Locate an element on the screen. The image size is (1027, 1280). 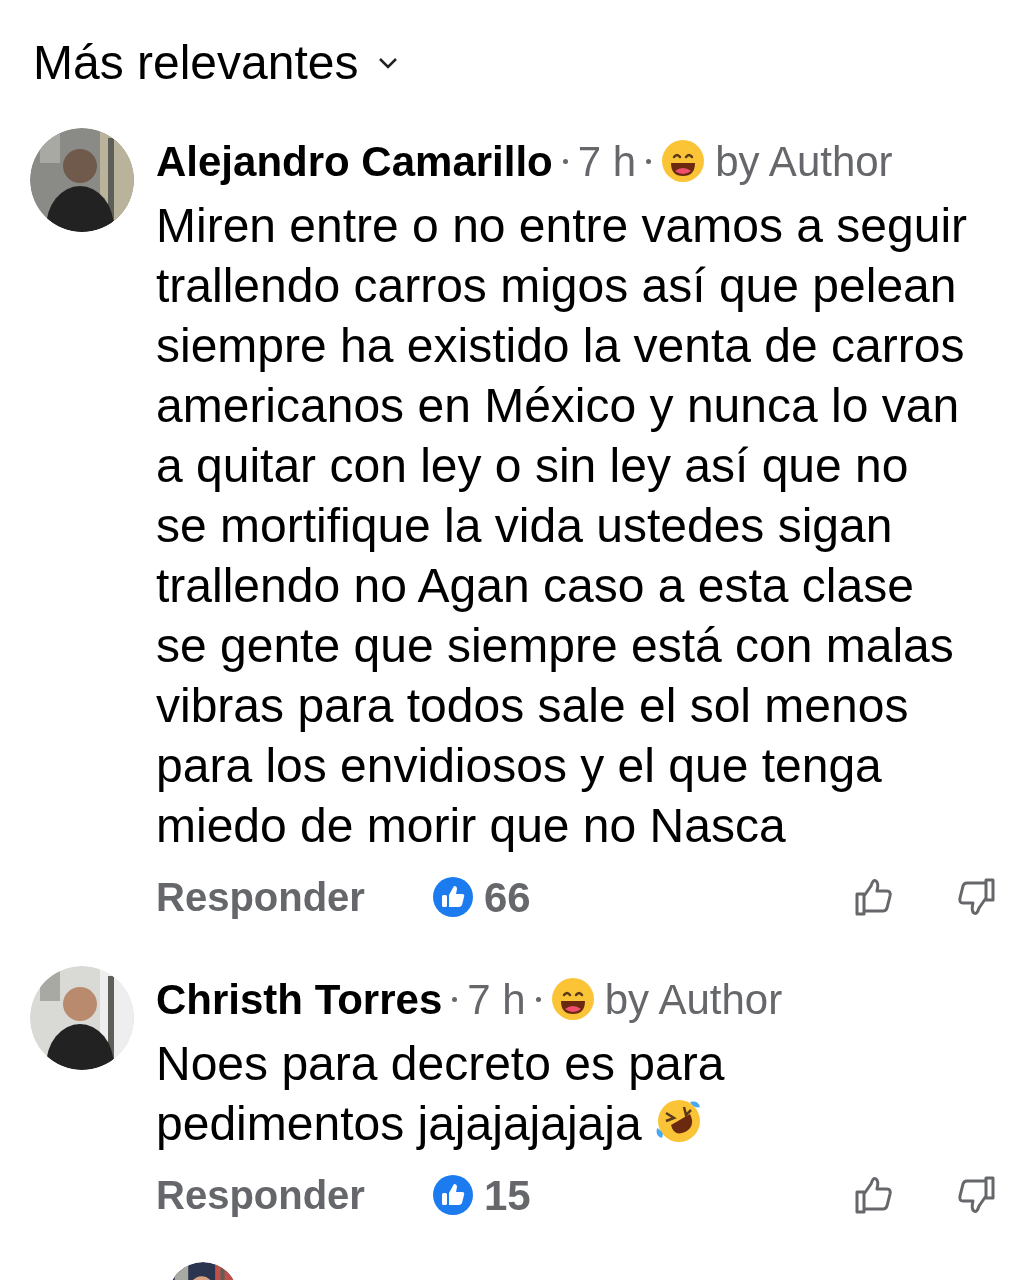
chevron-down-icon is located at coordinates (388, 63).